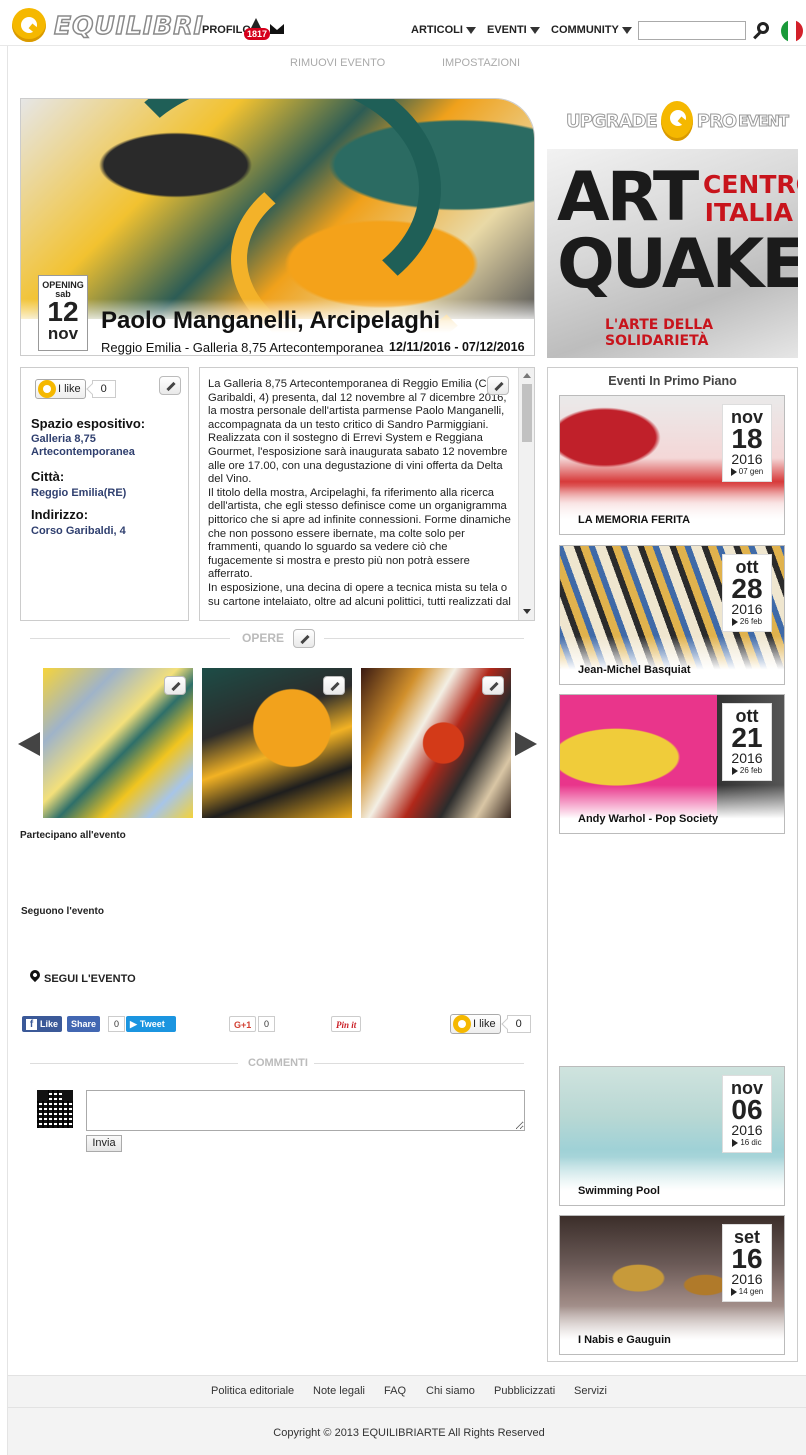 The width and height of the screenshot is (806, 1455). I want to click on event-word: EVENT, so click(764, 121).